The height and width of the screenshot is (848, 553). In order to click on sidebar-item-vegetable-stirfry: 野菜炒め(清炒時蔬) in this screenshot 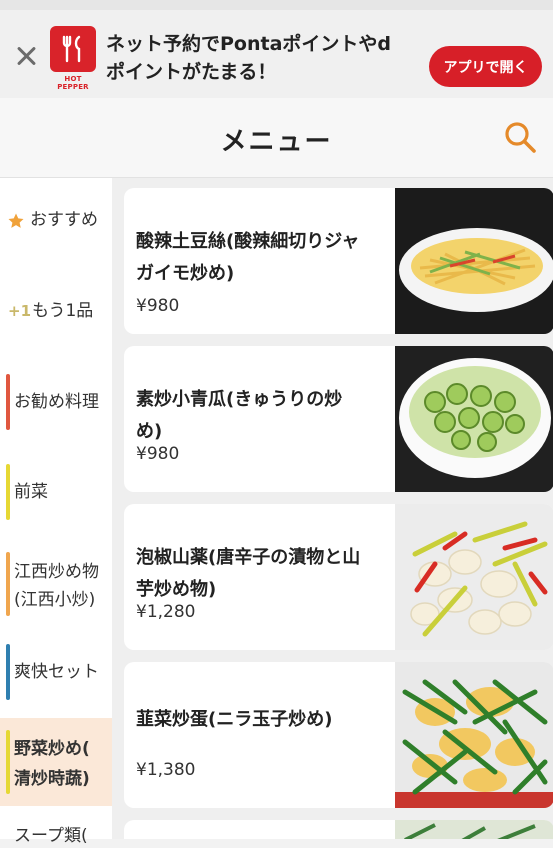, I will do `click(56, 762)`.